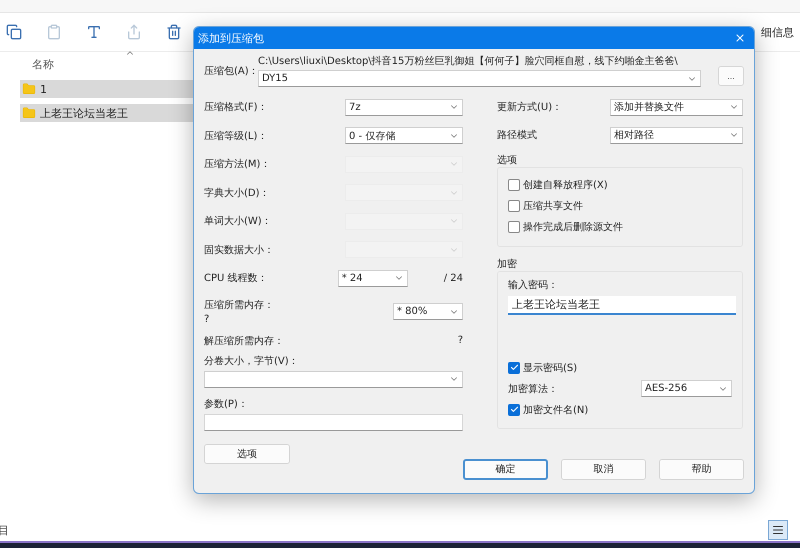  I want to click on field-label: 压缩格式(F)：, so click(236, 107).